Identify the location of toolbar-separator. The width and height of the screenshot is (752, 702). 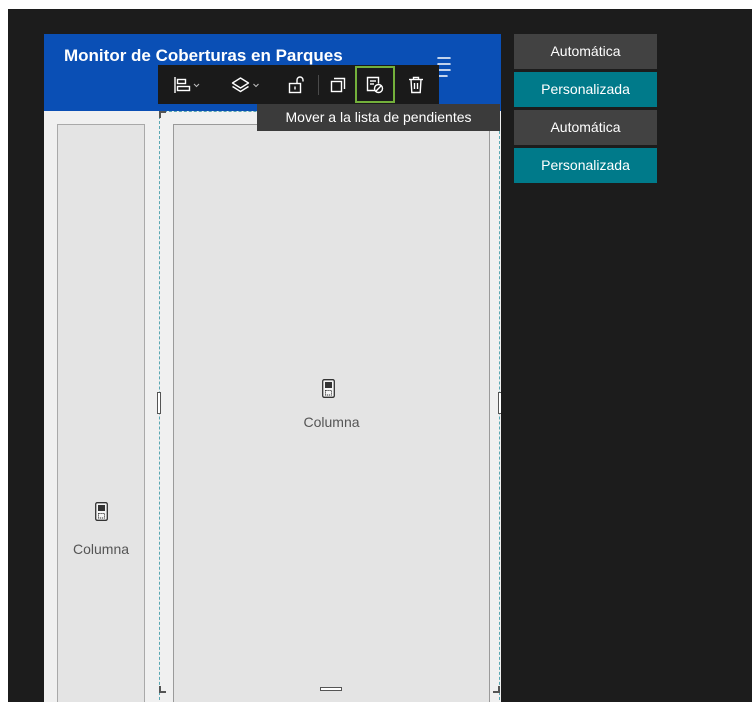
(318, 85).